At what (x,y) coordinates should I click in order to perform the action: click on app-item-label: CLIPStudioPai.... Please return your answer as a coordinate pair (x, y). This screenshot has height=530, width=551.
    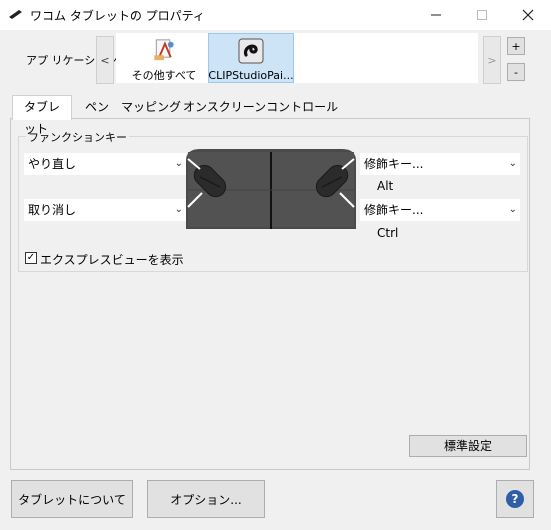
    Looking at the image, I should click on (251, 75).